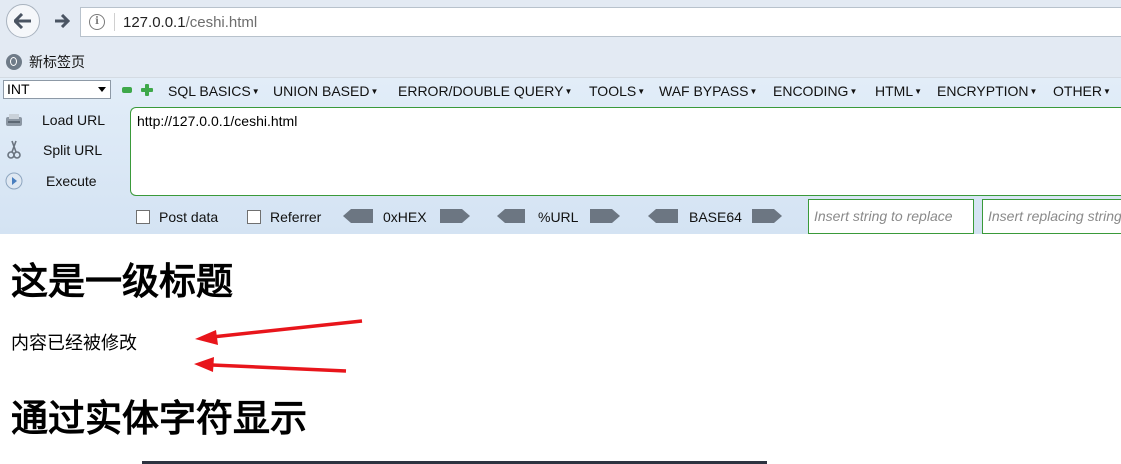 The image size is (1121, 464). I want to click on replacing-placeholder: Insert replacing string, so click(1054, 216).